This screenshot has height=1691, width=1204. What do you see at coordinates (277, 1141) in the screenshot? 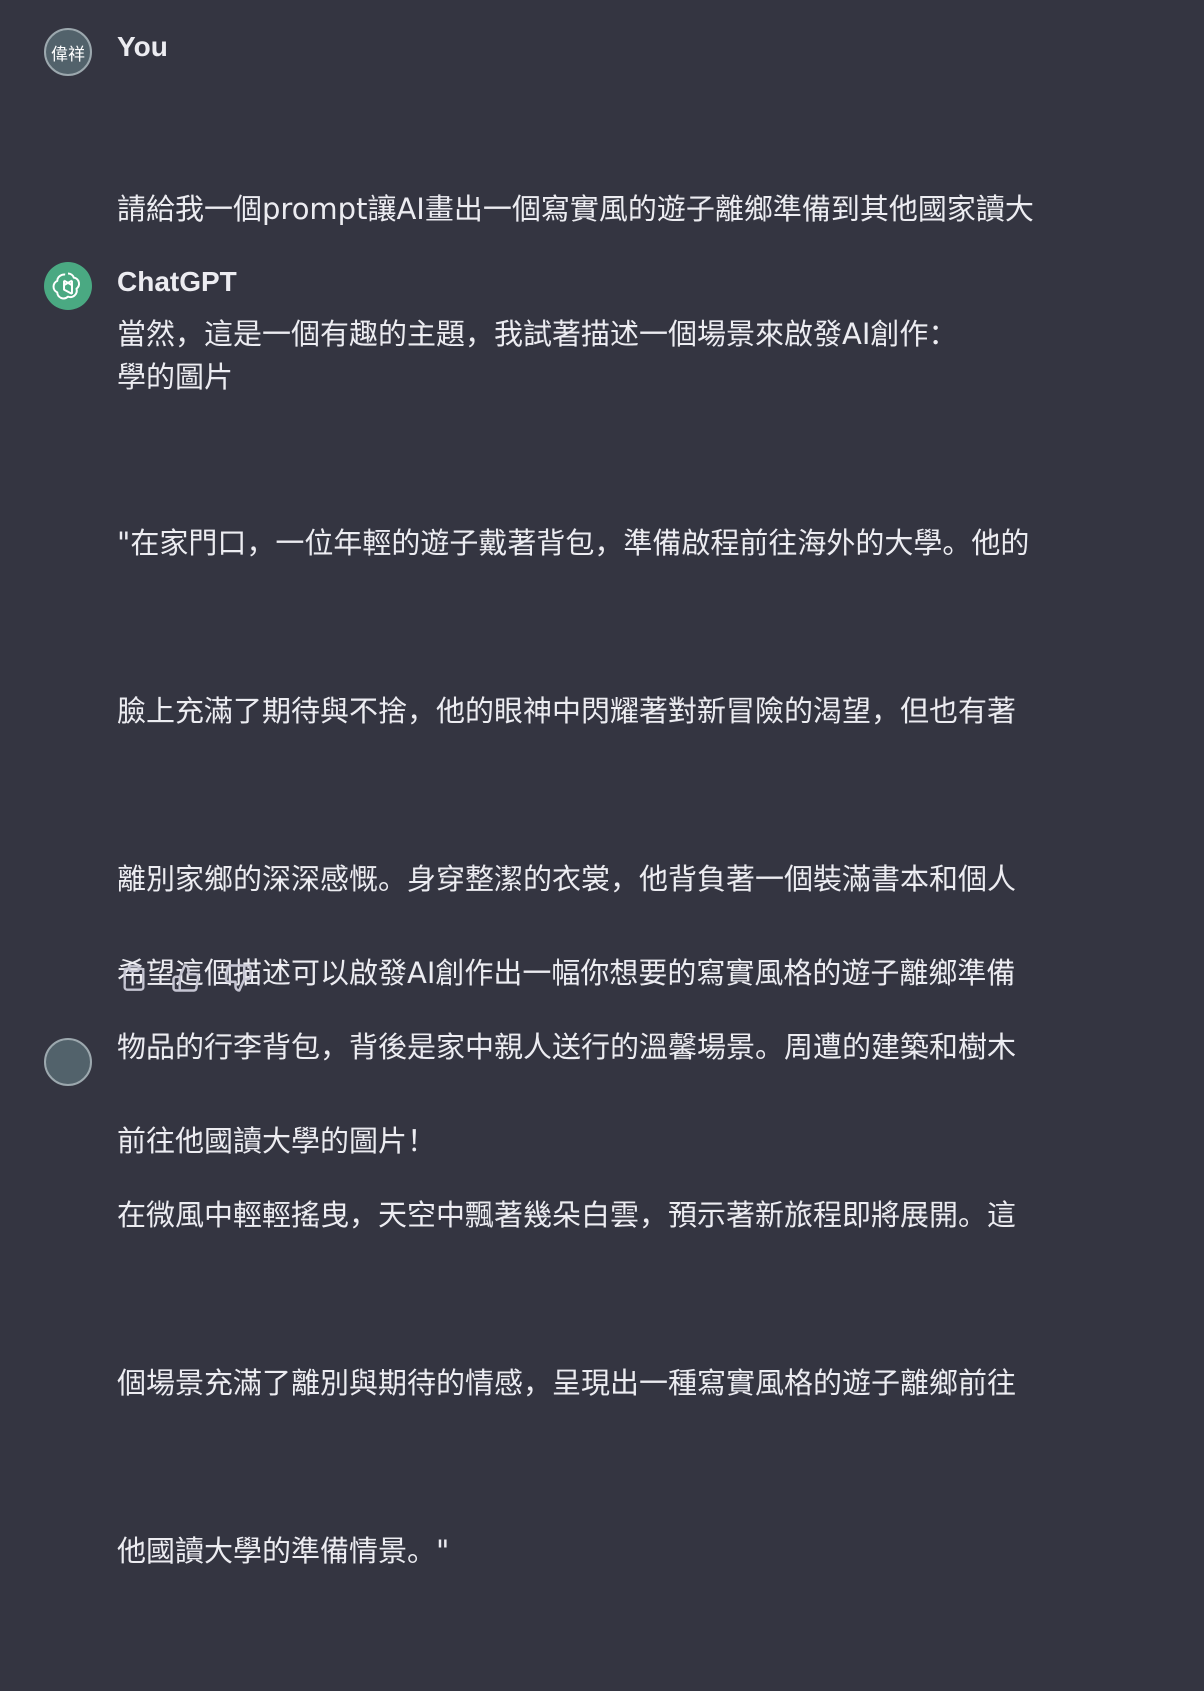
I see `closing-line: 前往他國讀大學的圖片！` at bounding box center [277, 1141].